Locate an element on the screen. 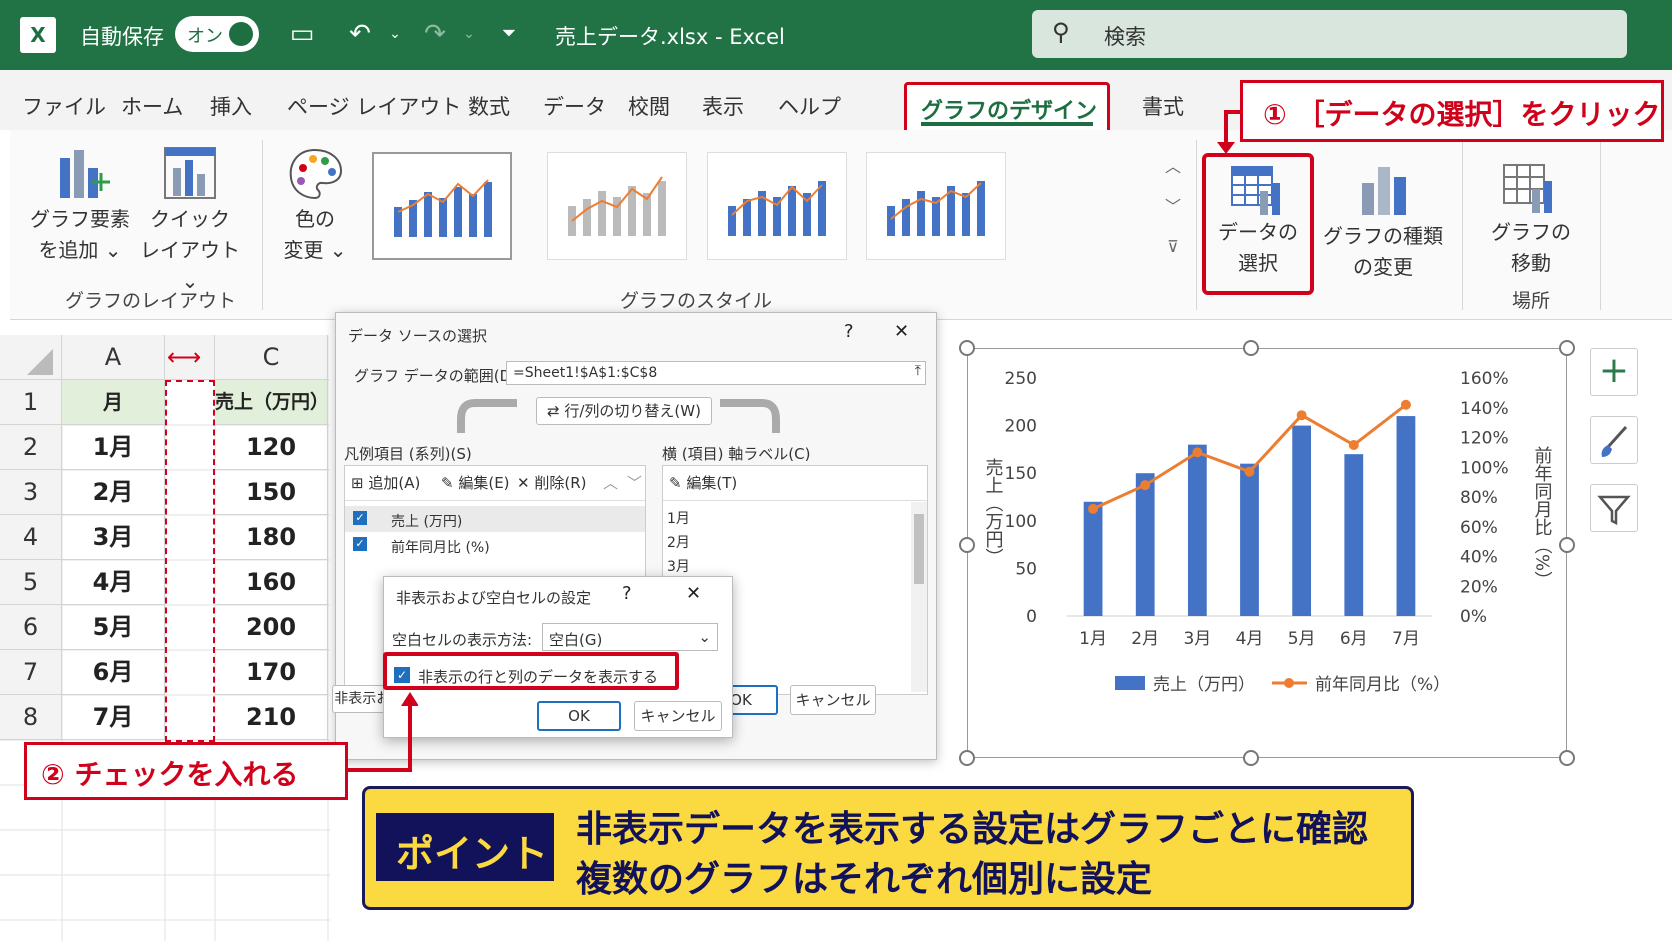 The image size is (1672, 941). cell-c2: 120 is located at coordinates (271, 447).